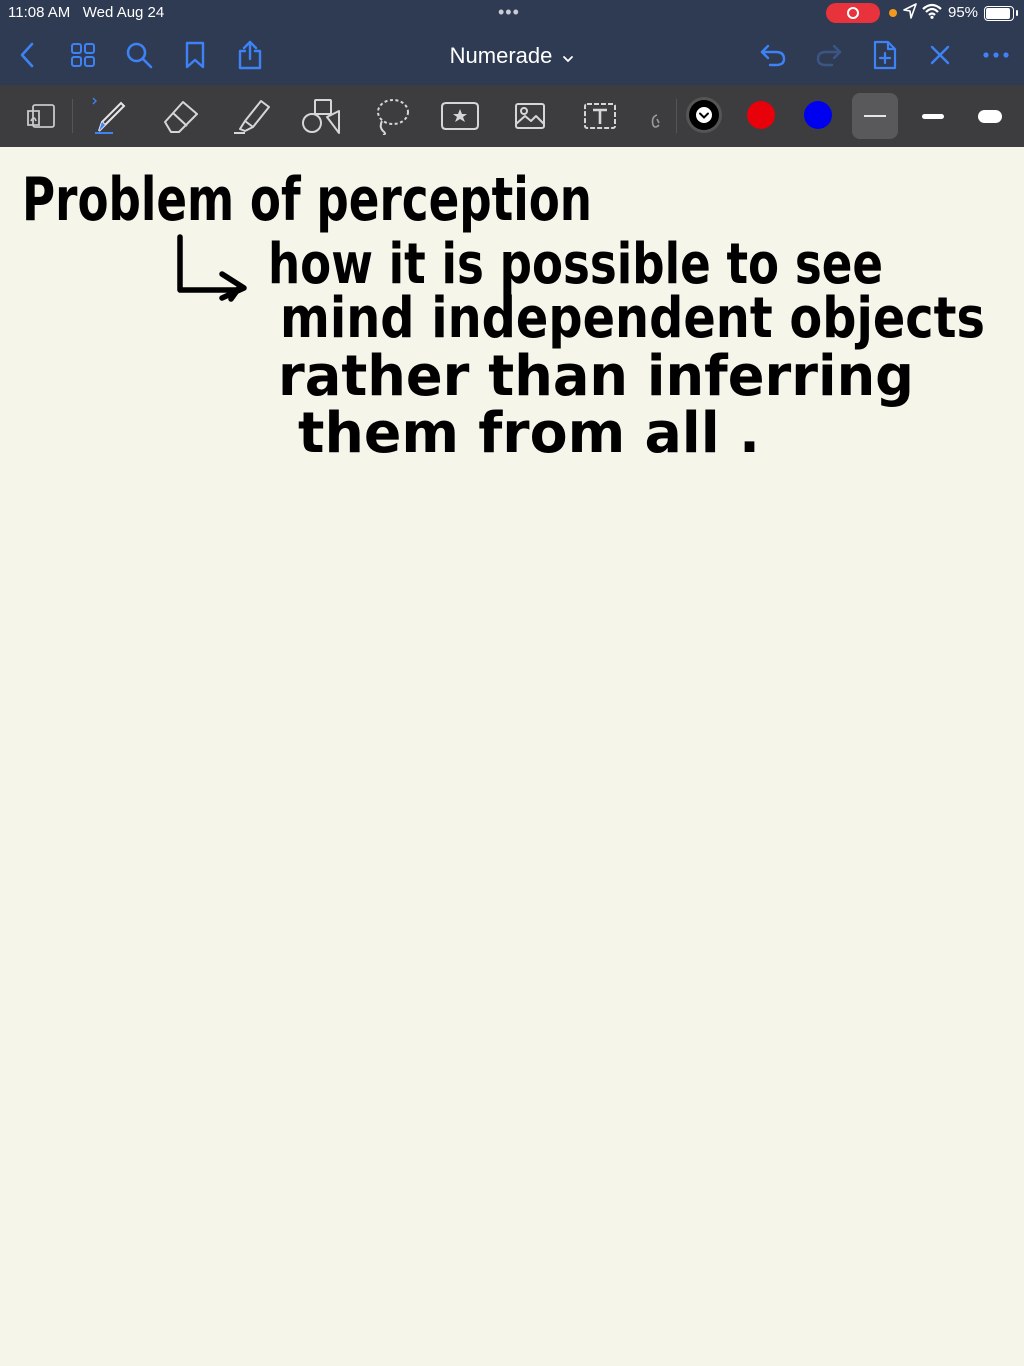 The height and width of the screenshot is (1366, 1024). Describe the element at coordinates (181, 116) in the screenshot. I see `eraser-icon` at that location.